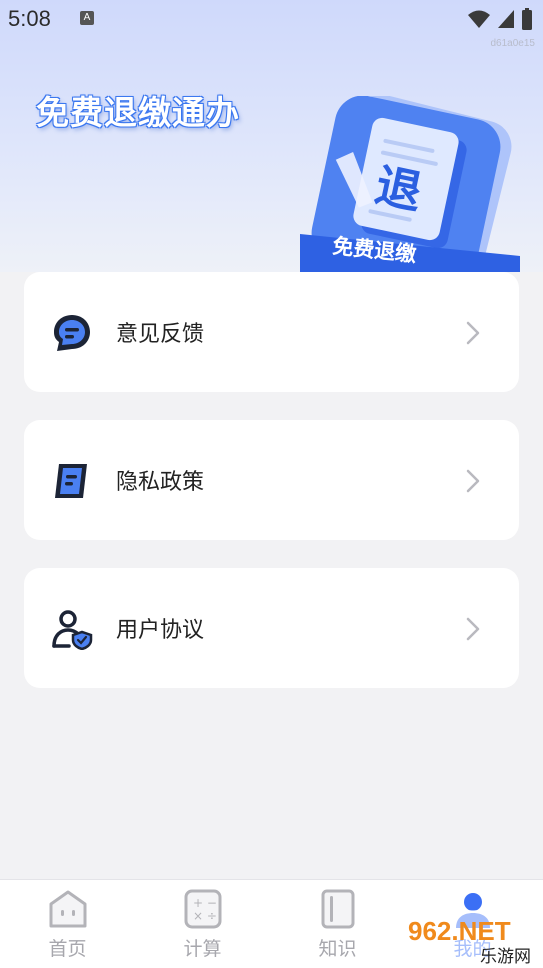 This screenshot has height=968, width=543. Describe the element at coordinates (160, 630) in the screenshot. I see `user-agreement-label: 用户协议` at that location.